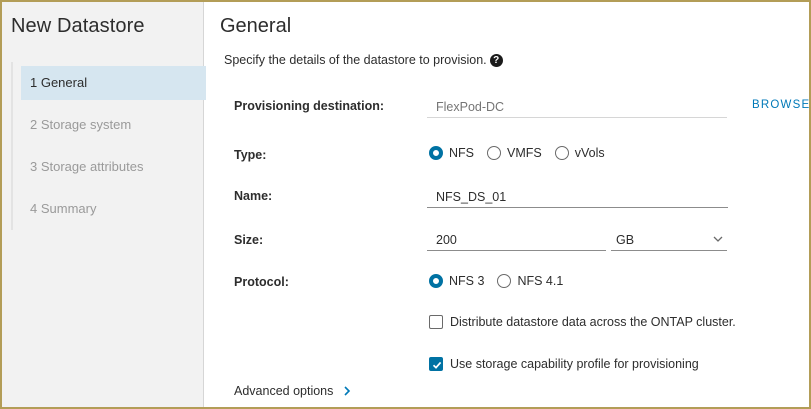 Image resolution: width=811 pixels, height=409 pixels. I want to click on help-icon: ?, so click(496, 60).